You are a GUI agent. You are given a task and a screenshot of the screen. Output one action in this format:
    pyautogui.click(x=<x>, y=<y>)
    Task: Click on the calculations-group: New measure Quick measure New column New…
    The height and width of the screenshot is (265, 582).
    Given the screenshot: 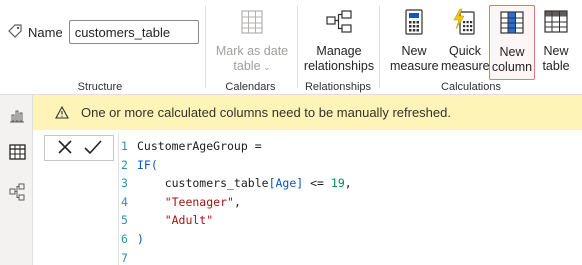 What is the action you would take?
    pyautogui.click(x=481, y=47)
    